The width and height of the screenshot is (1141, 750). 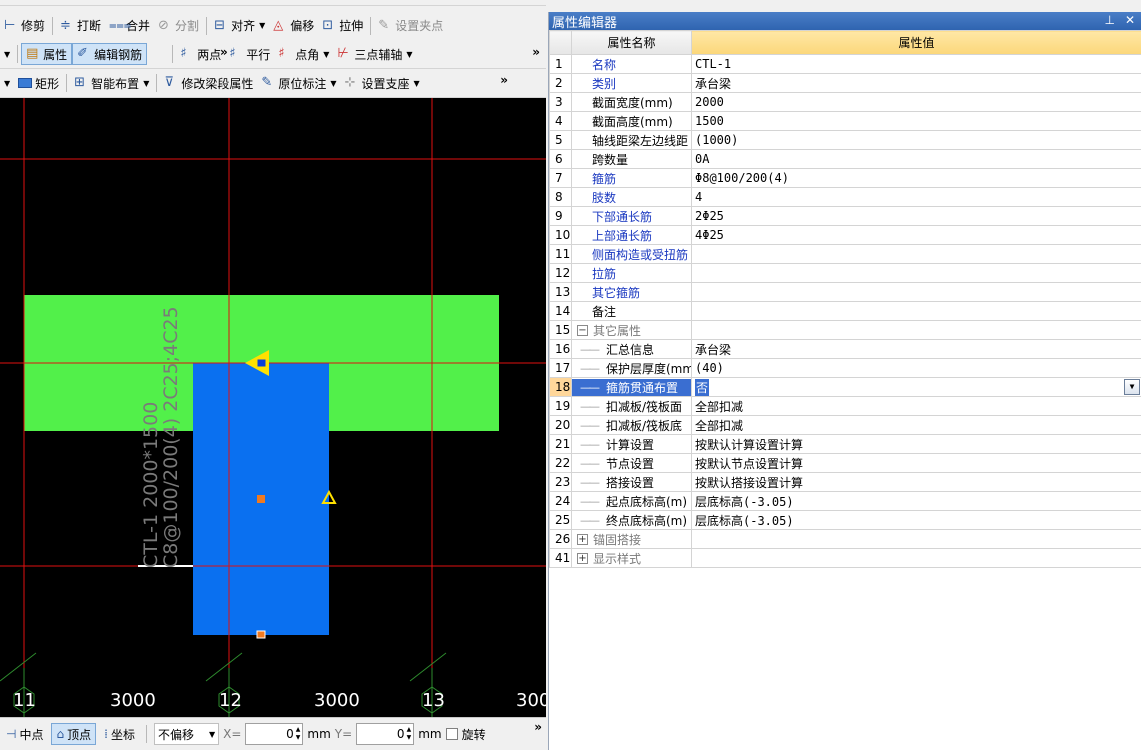 What do you see at coordinates (916, 463) in the screenshot?
I see `property-value-cell: 按默认节点设置计算` at bounding box center [916, 463].